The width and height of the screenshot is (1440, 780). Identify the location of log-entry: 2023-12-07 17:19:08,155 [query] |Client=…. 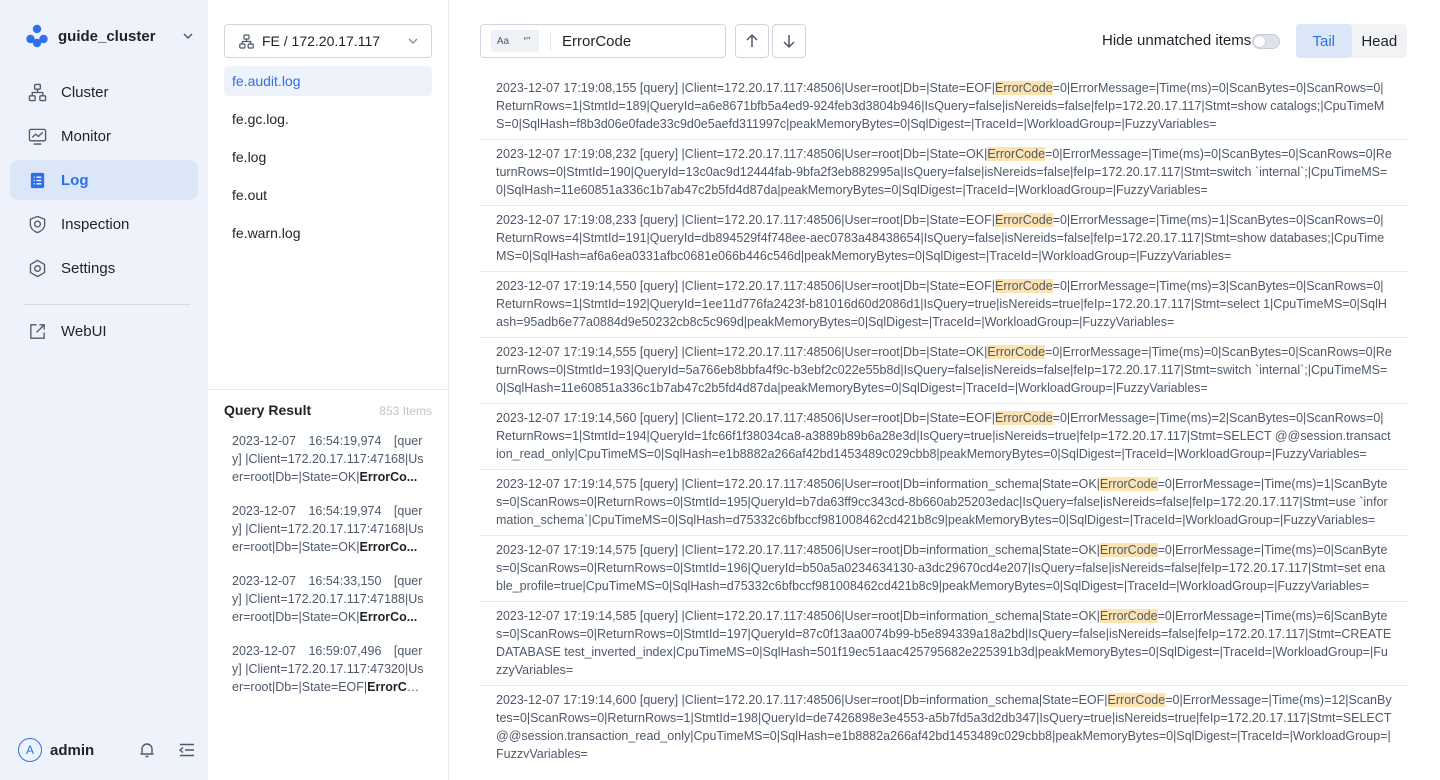
(944, 107).